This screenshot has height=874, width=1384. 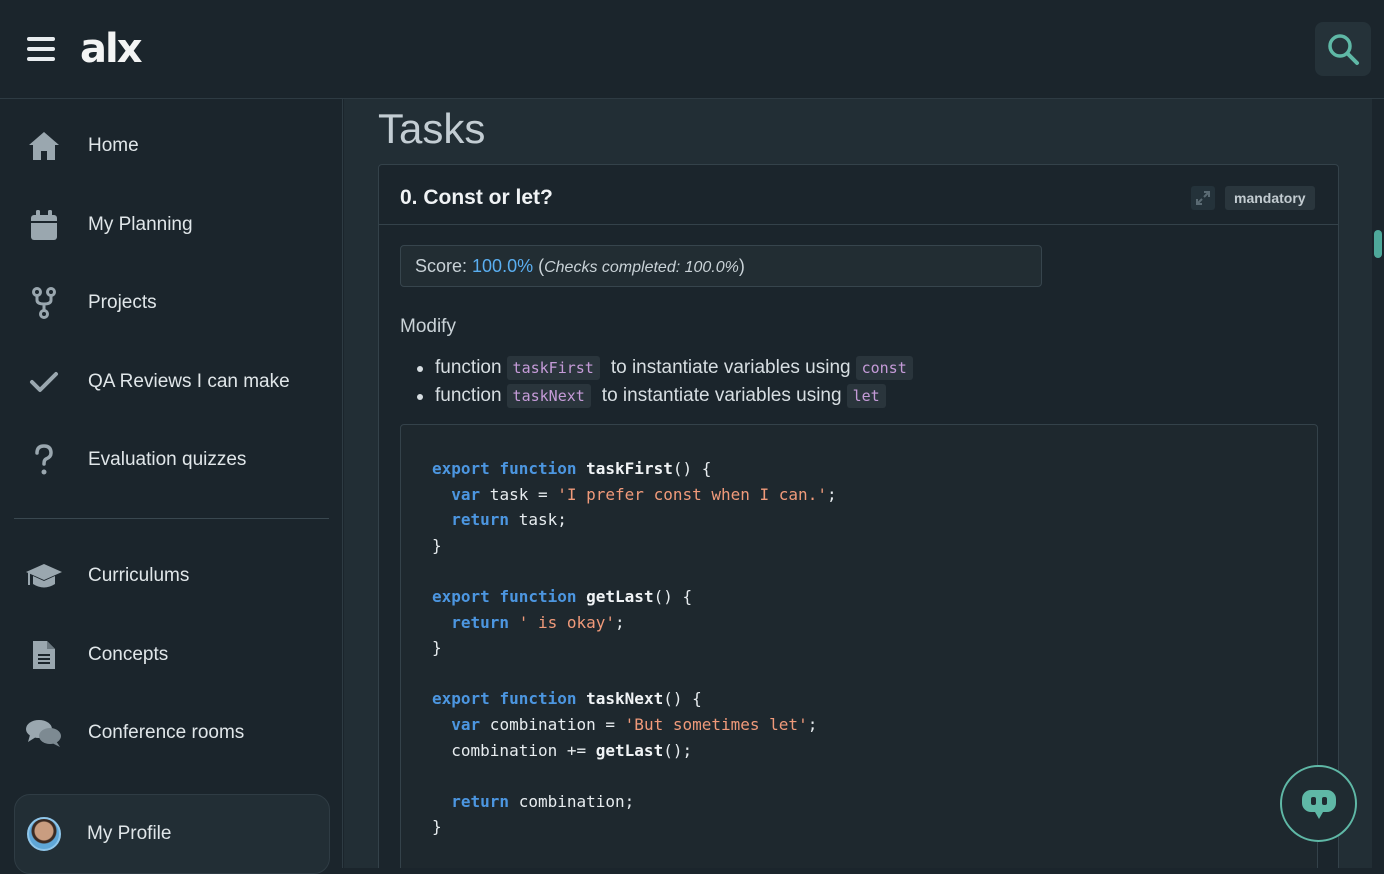 What do you see at coordinates (128, 654) in the screenshot?
I see `sidebar-item-label: Concepts` at bounding box center [128, 654].